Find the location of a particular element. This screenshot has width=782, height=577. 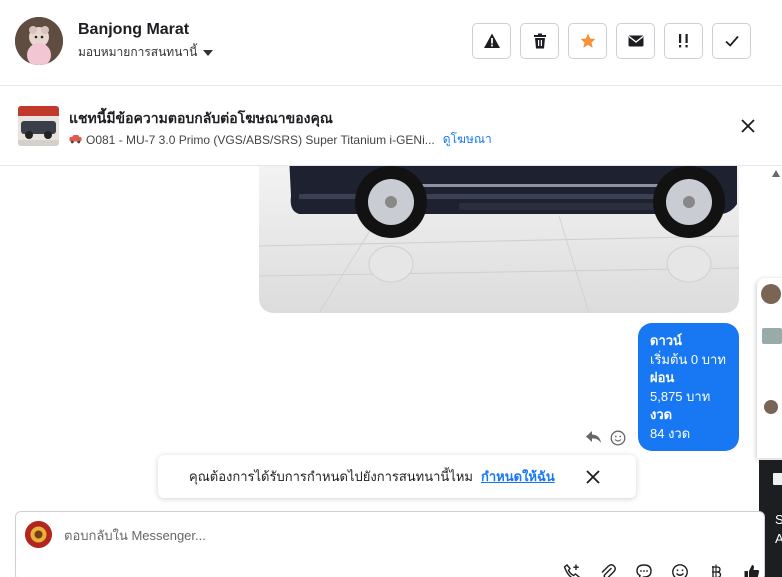

star-icon is located at coordinates (587, 40).